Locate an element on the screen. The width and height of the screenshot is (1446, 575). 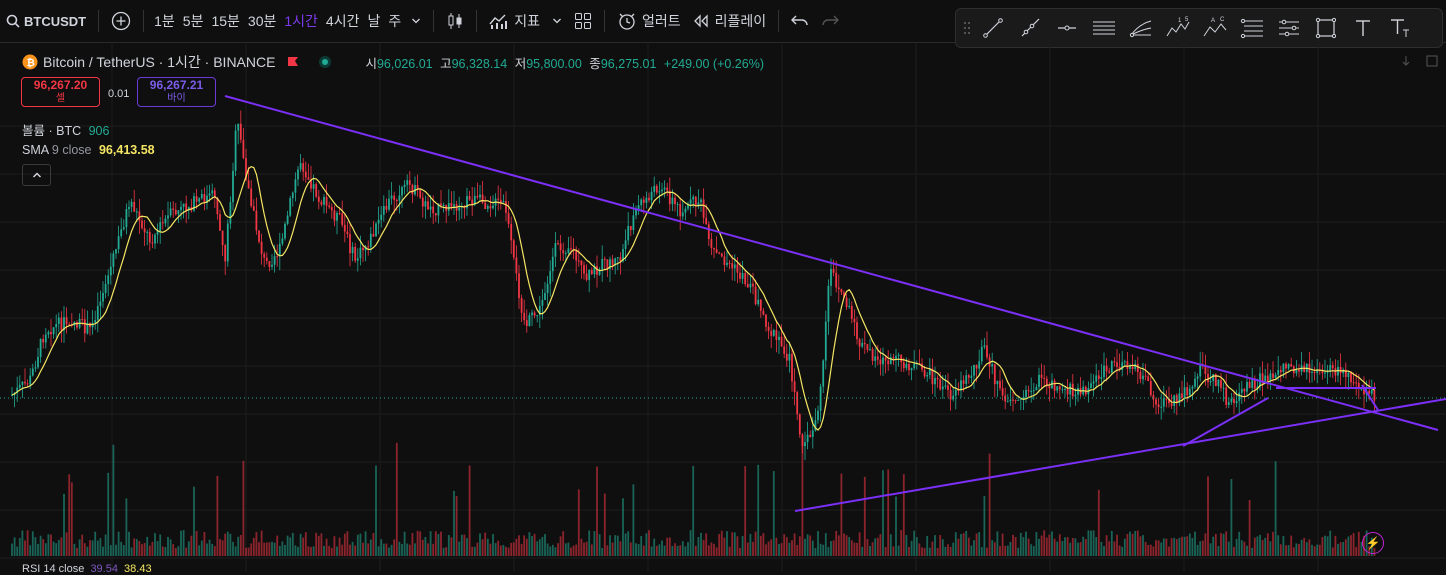
symbol-search: BTCUSDT is located at coordinates (46, 21).